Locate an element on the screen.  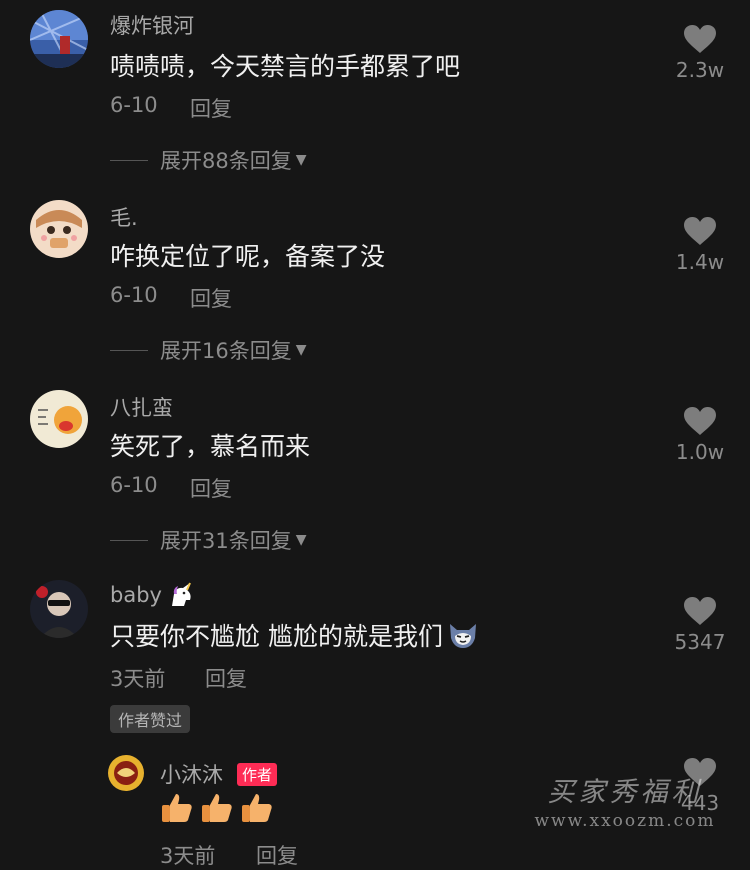
like-count: 2.3w is located at coordinates (700, 70).